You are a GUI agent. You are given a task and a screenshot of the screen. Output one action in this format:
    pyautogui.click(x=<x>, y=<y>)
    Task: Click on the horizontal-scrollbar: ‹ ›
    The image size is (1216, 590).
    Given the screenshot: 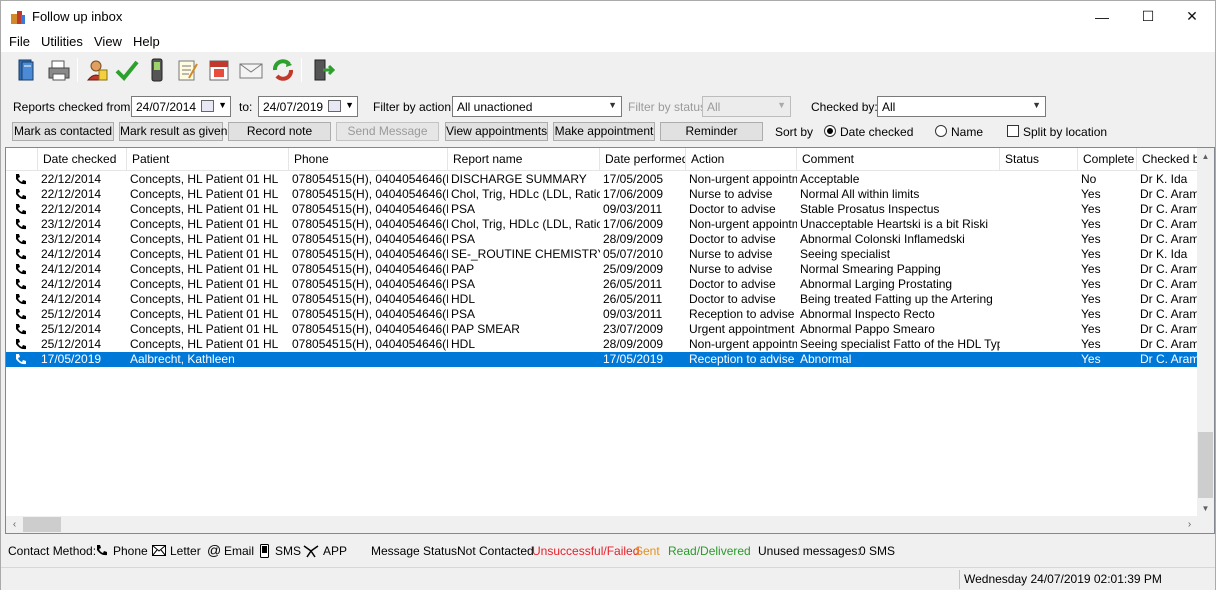 What is the action you would take?
    pyautogui.click(x=602, y=524)
    